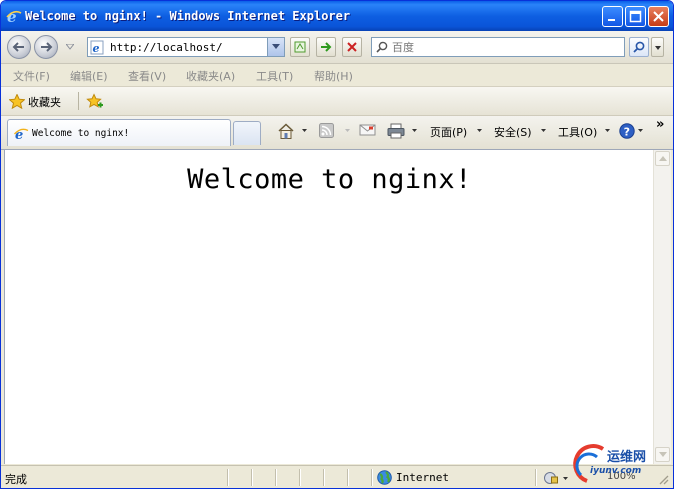 This screenshot has height=489, width=674. I want to click on chevron-up-icon, so click(663, 158).